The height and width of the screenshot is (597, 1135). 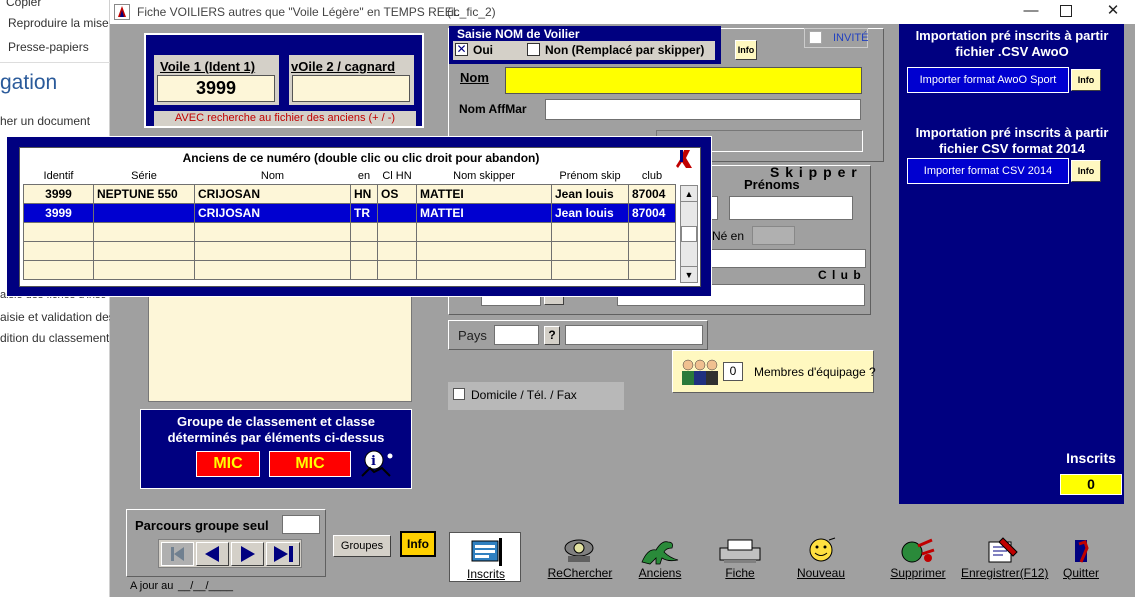 What do you see at coordinates (364, 193) in the screenshot?
I see `cell-en: HN` at bounding box center [364, 193].